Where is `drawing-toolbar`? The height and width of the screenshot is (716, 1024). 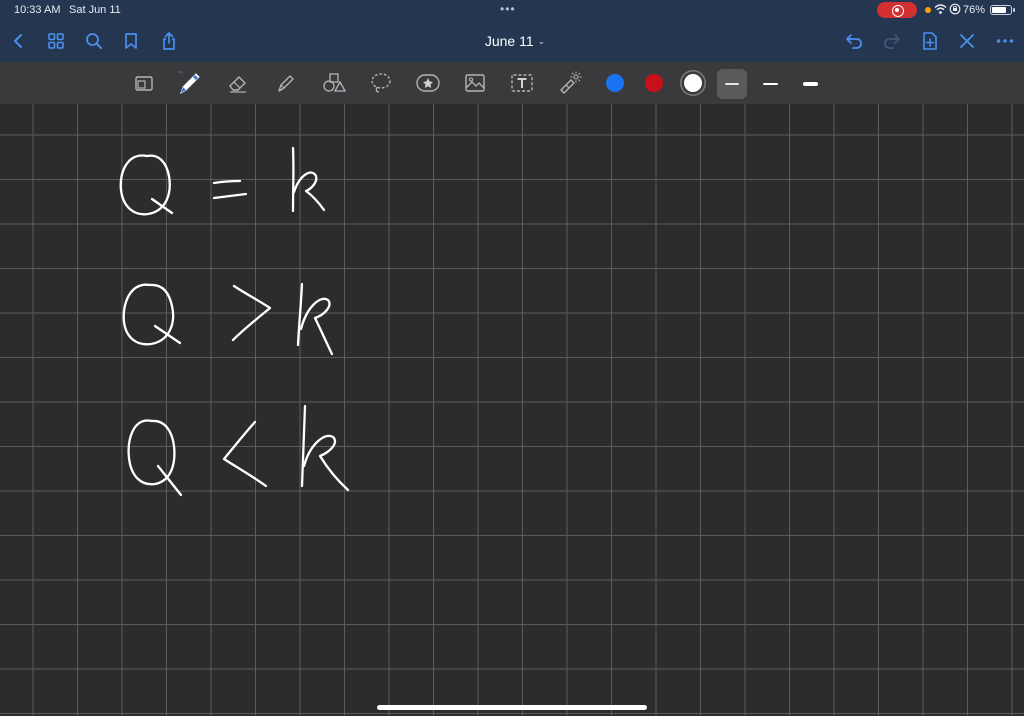
drawing-toolbar is located at coordinates (512, 83).